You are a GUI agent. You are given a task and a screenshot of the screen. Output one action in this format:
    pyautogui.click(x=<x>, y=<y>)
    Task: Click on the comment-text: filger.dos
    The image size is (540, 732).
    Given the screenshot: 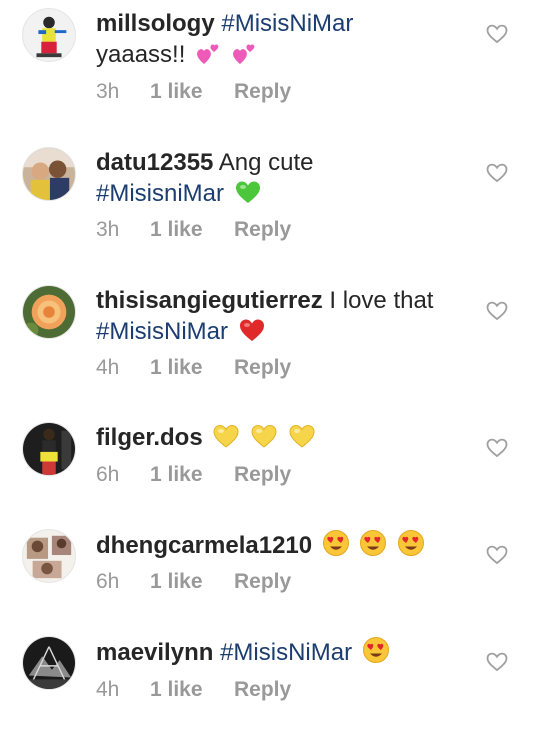 What is the action you would take?
    pyautogui.click(x=286, y=437)
    